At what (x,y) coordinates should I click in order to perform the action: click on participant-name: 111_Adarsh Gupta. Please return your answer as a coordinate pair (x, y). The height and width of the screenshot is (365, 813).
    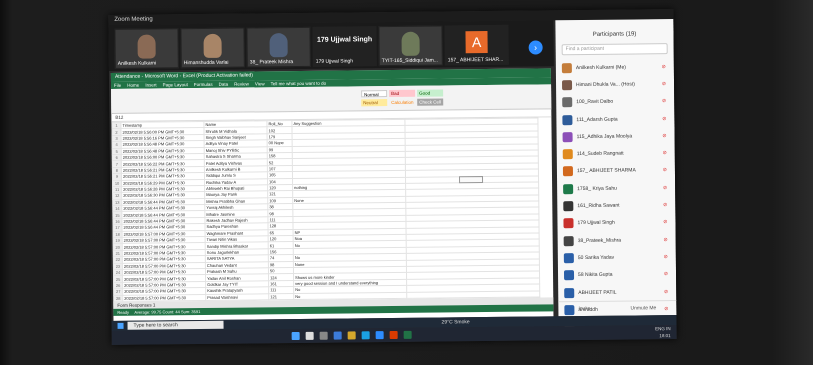
    Looking at the image, I should click on (597, 119).